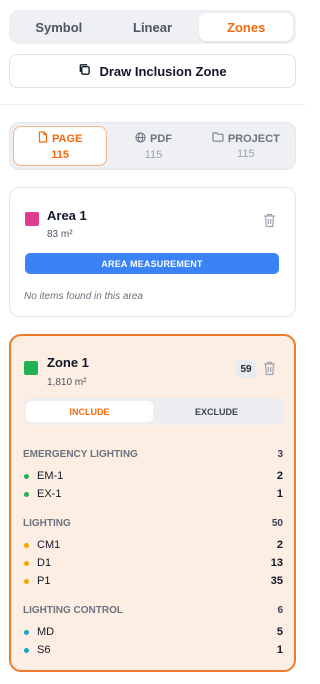 The height and width of the screenshot is (684, 320). I want to click on item-name: S6, so click(44, 650).